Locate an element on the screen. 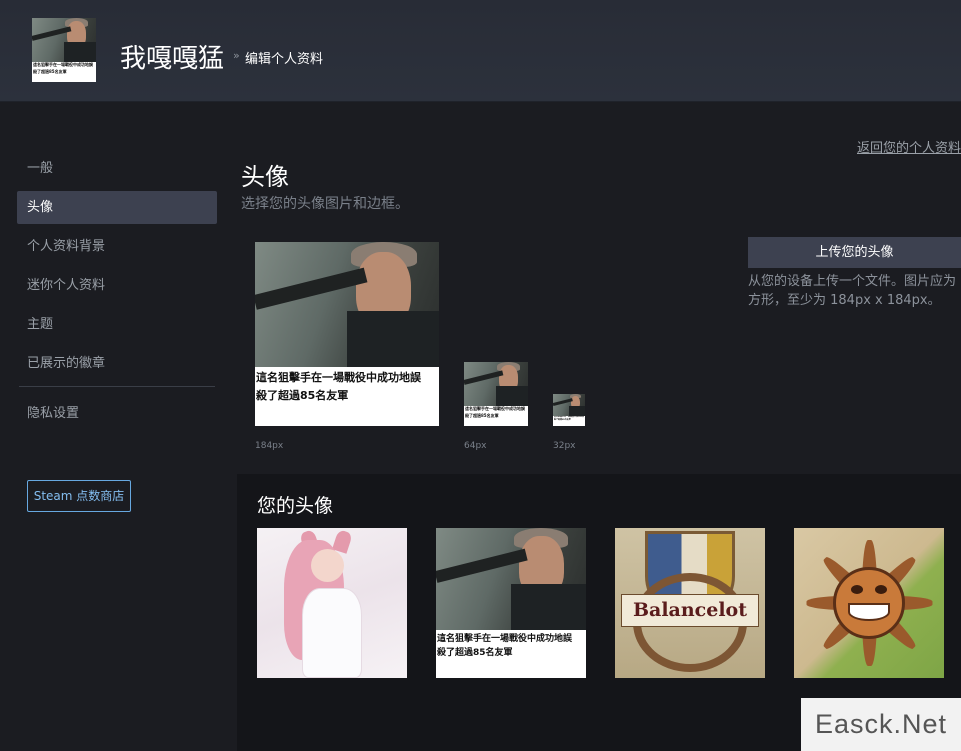 Image resolution: width=961 pixels, height=751 pixels. size-label-64: 64px is located at coordinates (475, 446).